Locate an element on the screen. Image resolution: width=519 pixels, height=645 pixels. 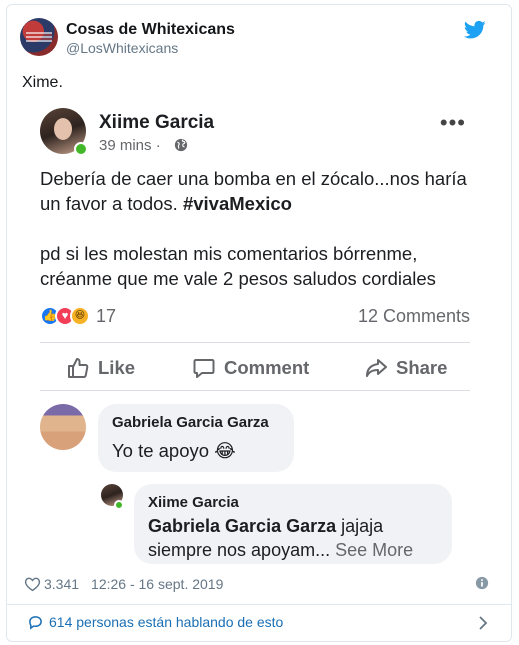
tweet-header: Cosas de Whitexicans @LosWhitexicans is located at coordinates (255, 39).